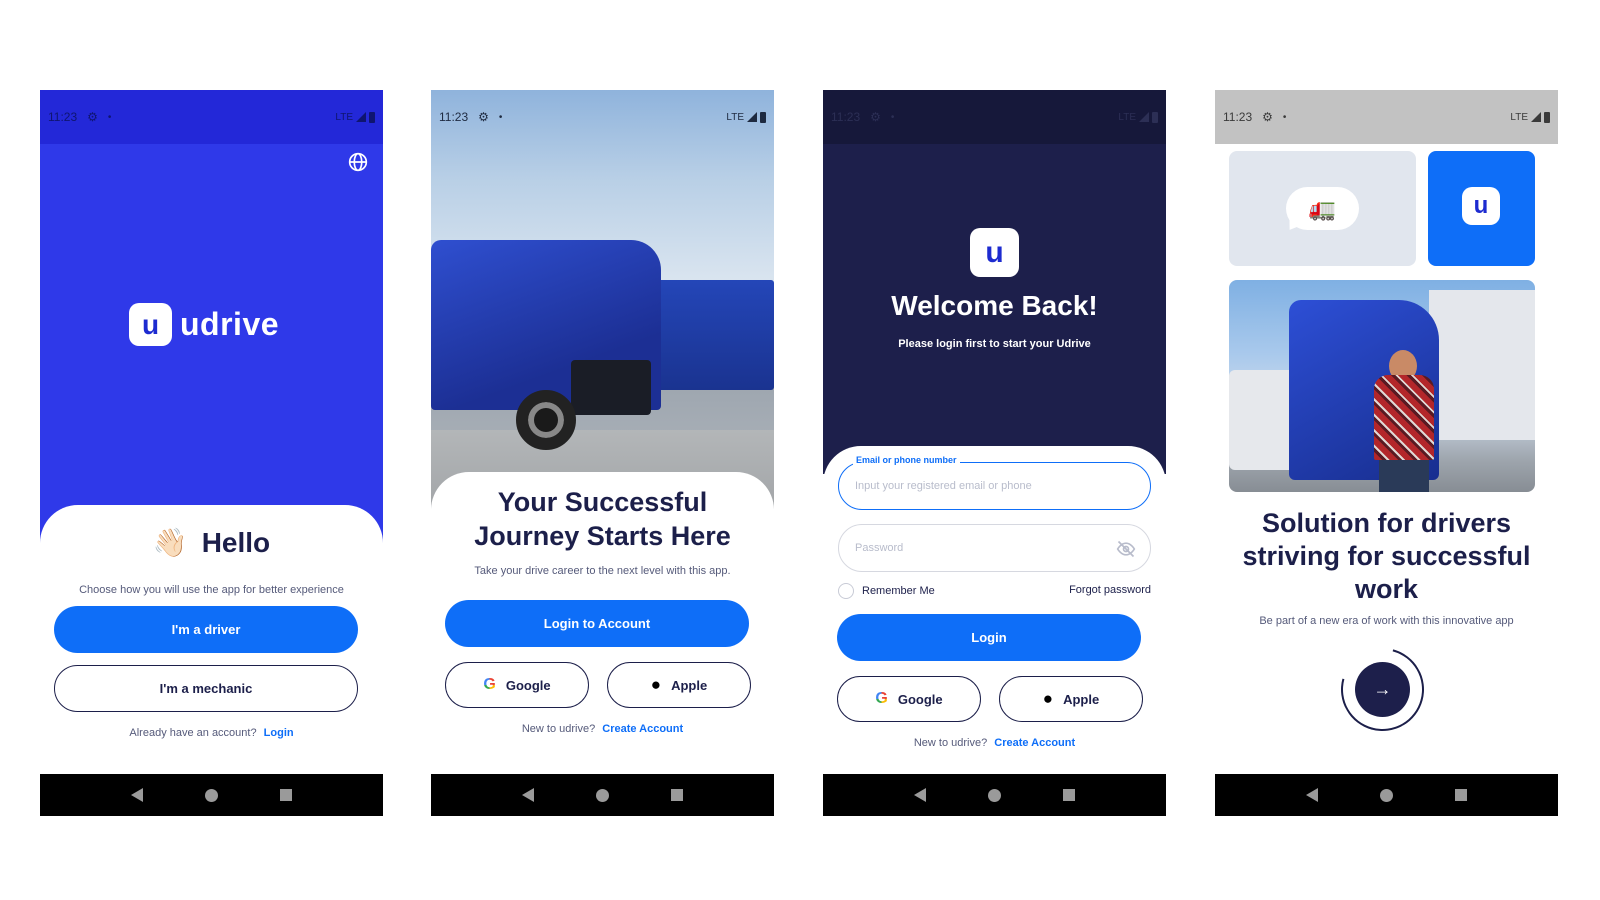 This screenshot has height=900, width=1600. Describe the element at coordinates (230, 324) in the screenshot. I see `brand-name: udrive` at that location.